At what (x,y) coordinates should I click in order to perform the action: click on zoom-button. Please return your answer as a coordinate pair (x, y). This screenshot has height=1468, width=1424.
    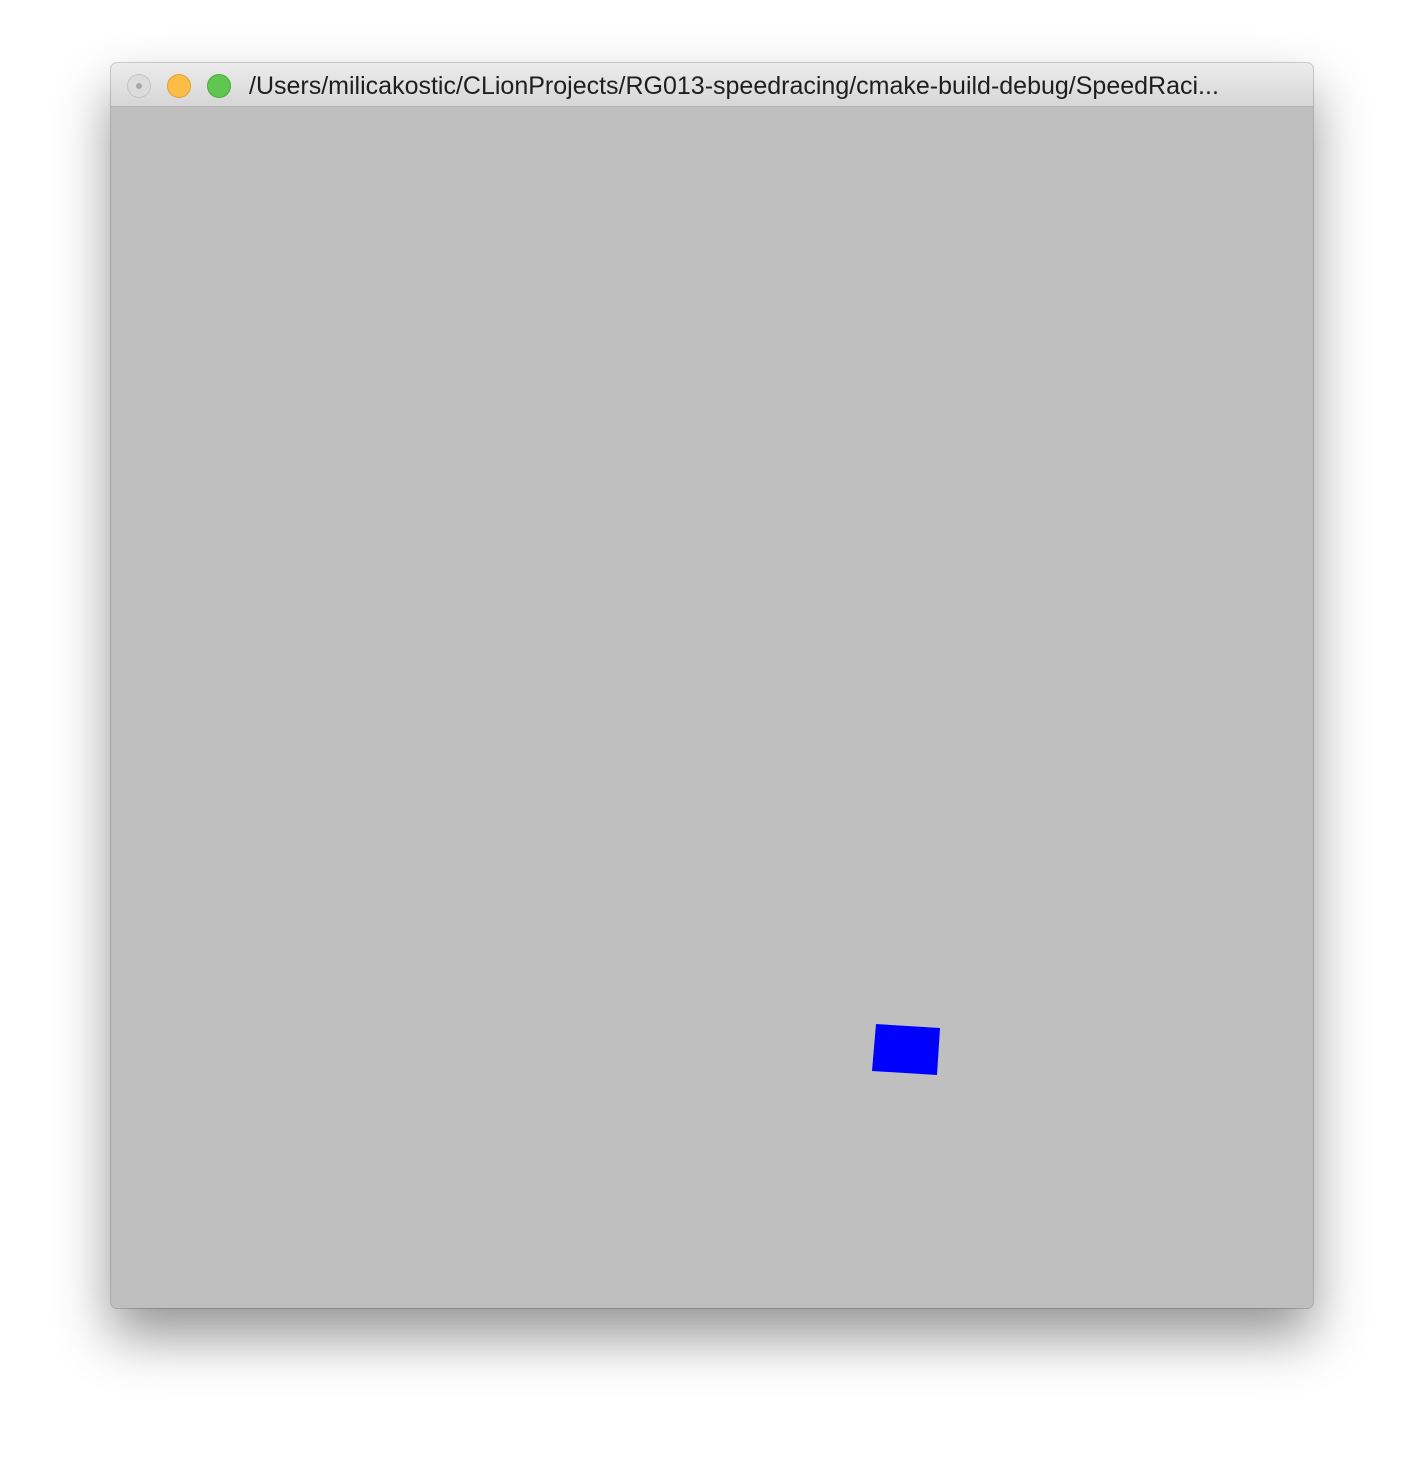
    Looking at the image, I should click on (219, 86).